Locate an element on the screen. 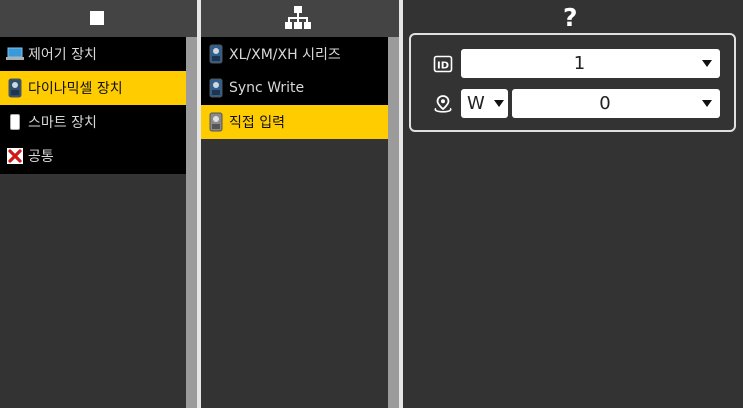 The width and height of the screenshot is (743, 408). category-item-dynamixel: 다이나믹셀 장치 is located at coordinates (93, 88).